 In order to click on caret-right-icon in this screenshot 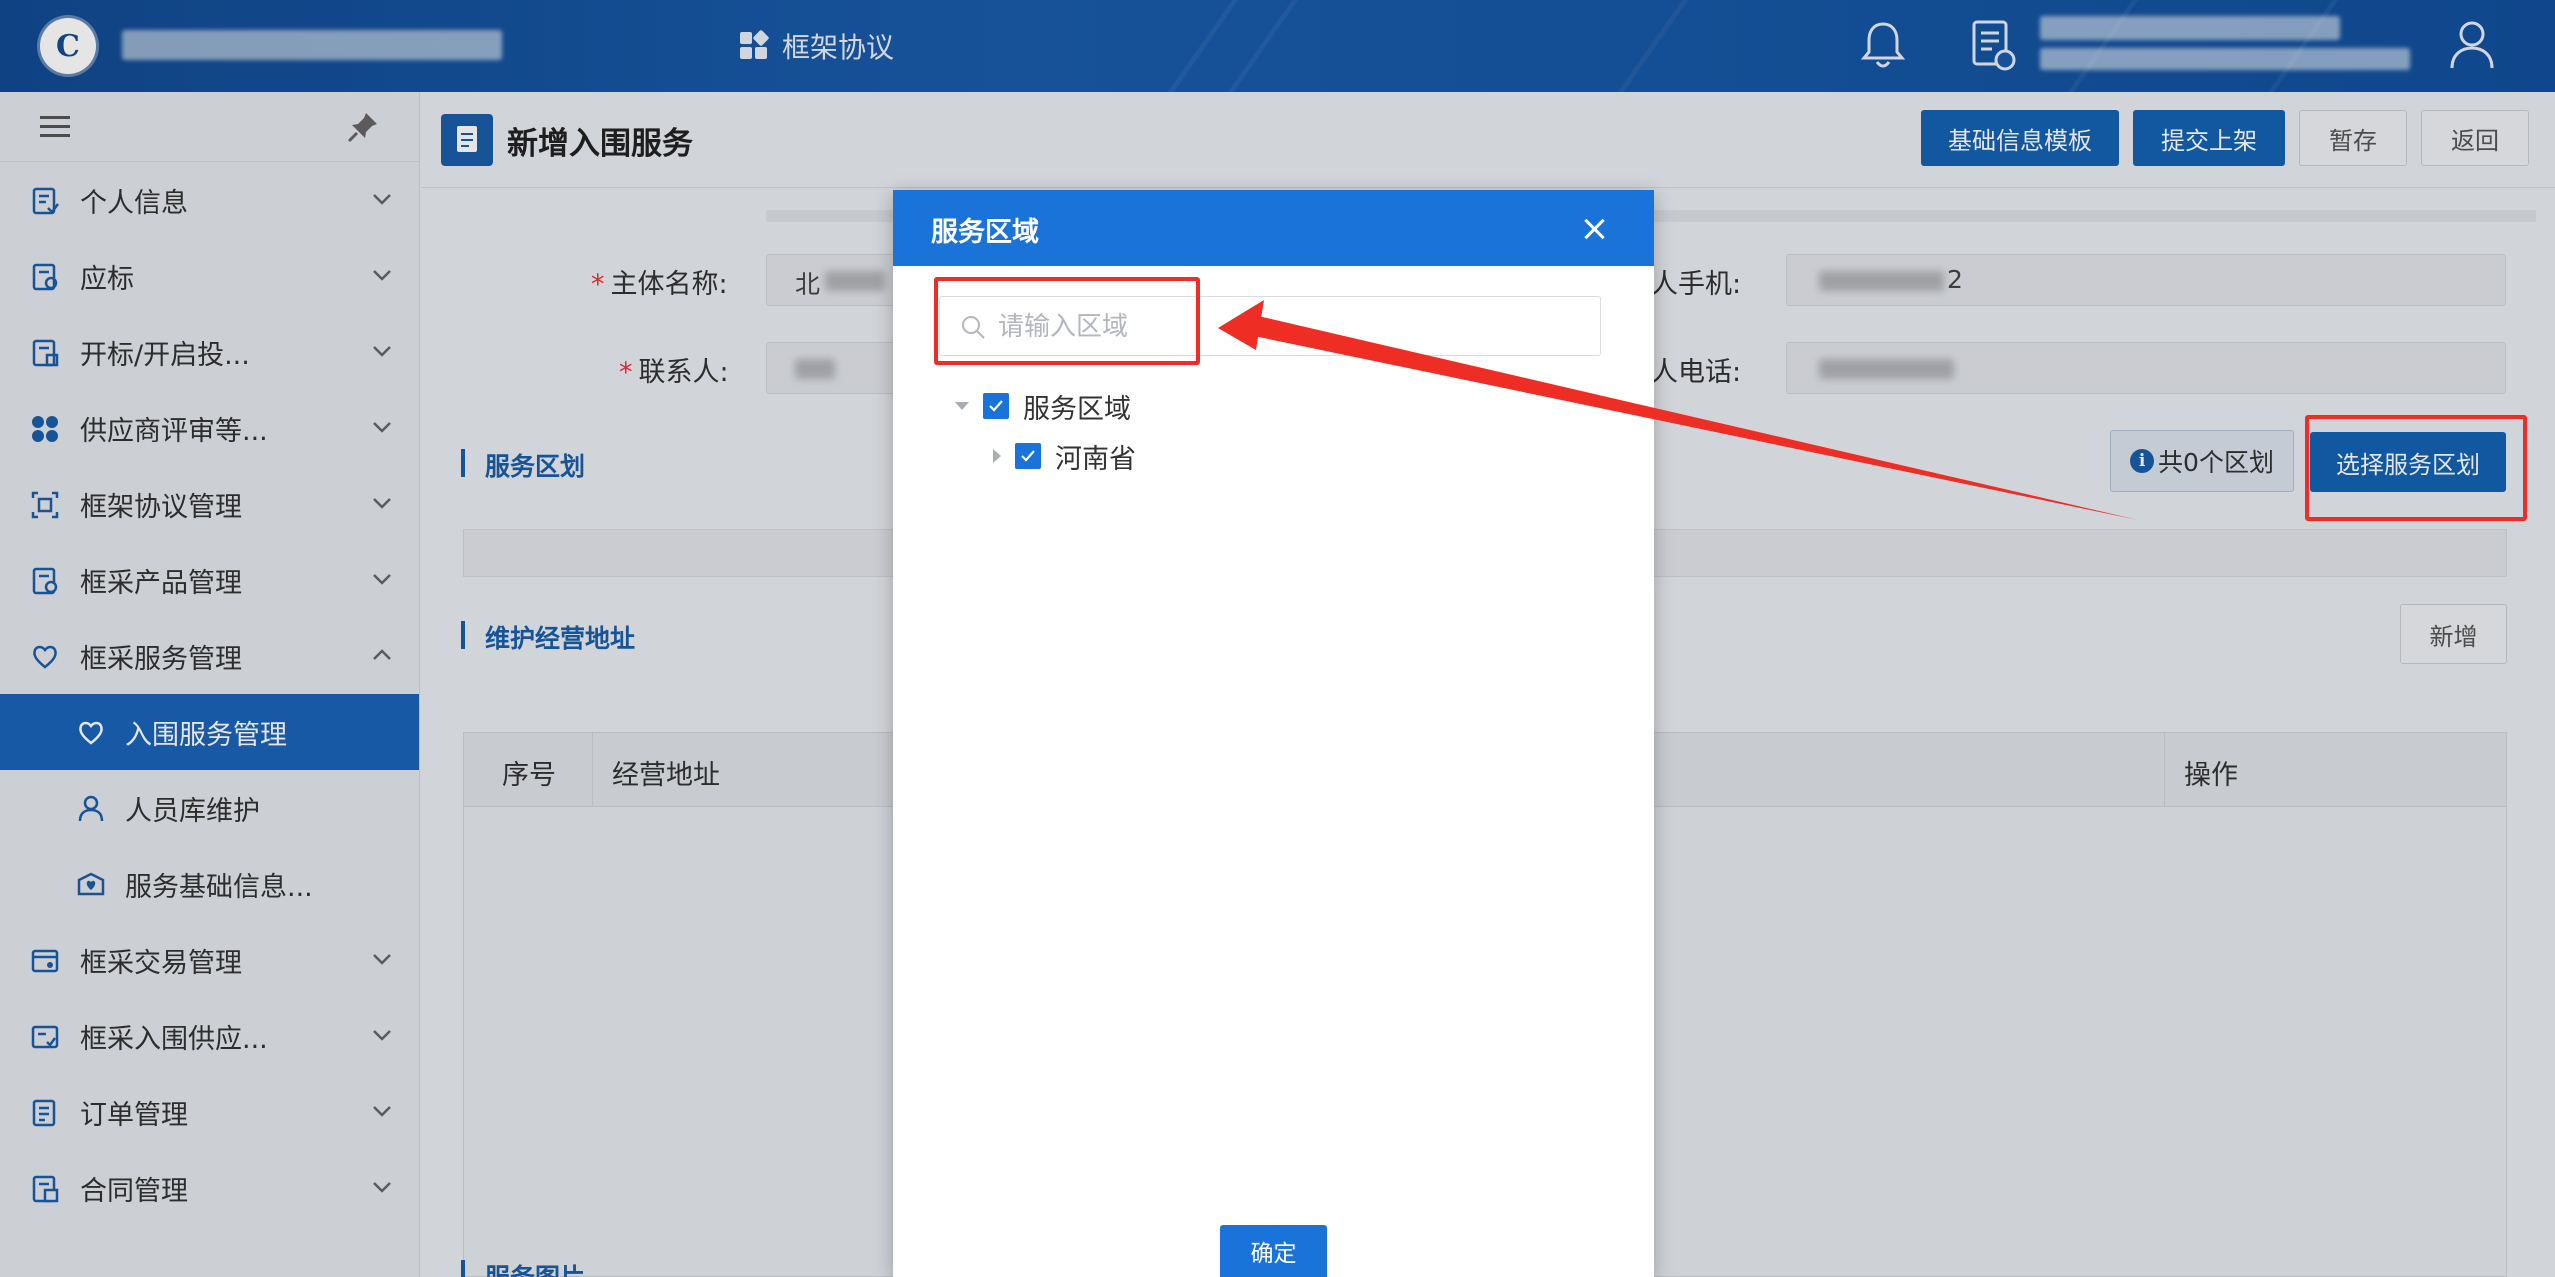, I will do `click(997, 456)`.